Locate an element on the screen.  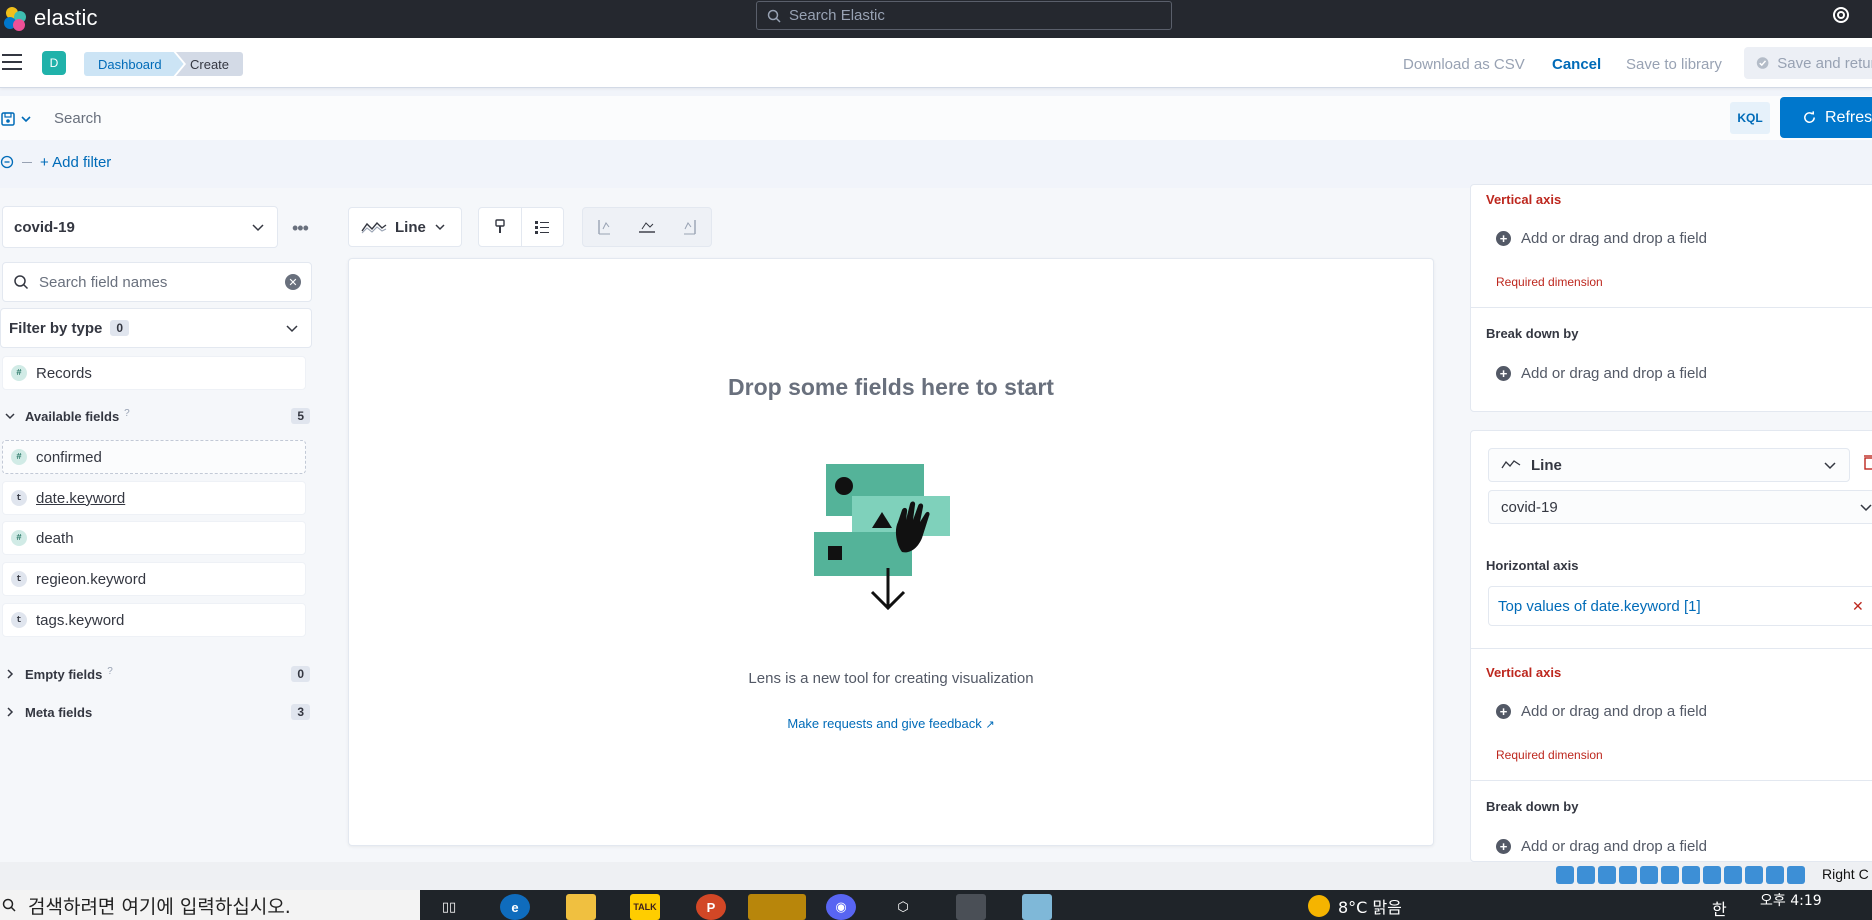
number-field-icon: # is located at coordinates (19, 457).